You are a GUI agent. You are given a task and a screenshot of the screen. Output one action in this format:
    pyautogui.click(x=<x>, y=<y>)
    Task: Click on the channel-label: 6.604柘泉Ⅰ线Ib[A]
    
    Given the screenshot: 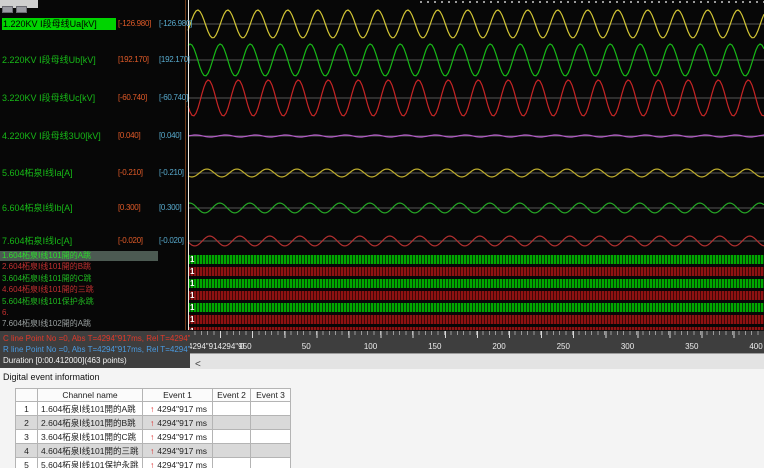 What is the action you would take?
    pyautogui.click(x=37, y=208)
    